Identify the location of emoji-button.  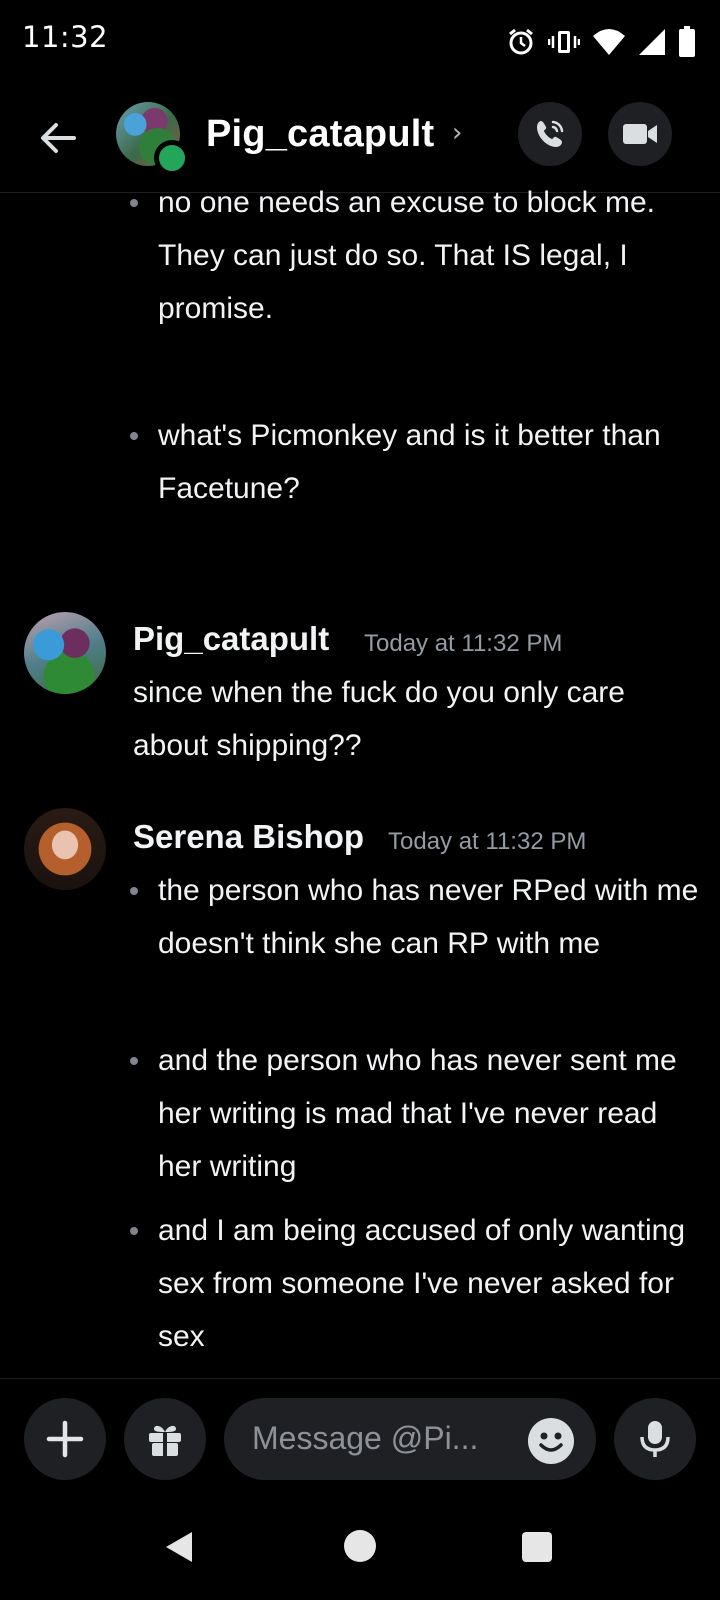
(551, 1441).